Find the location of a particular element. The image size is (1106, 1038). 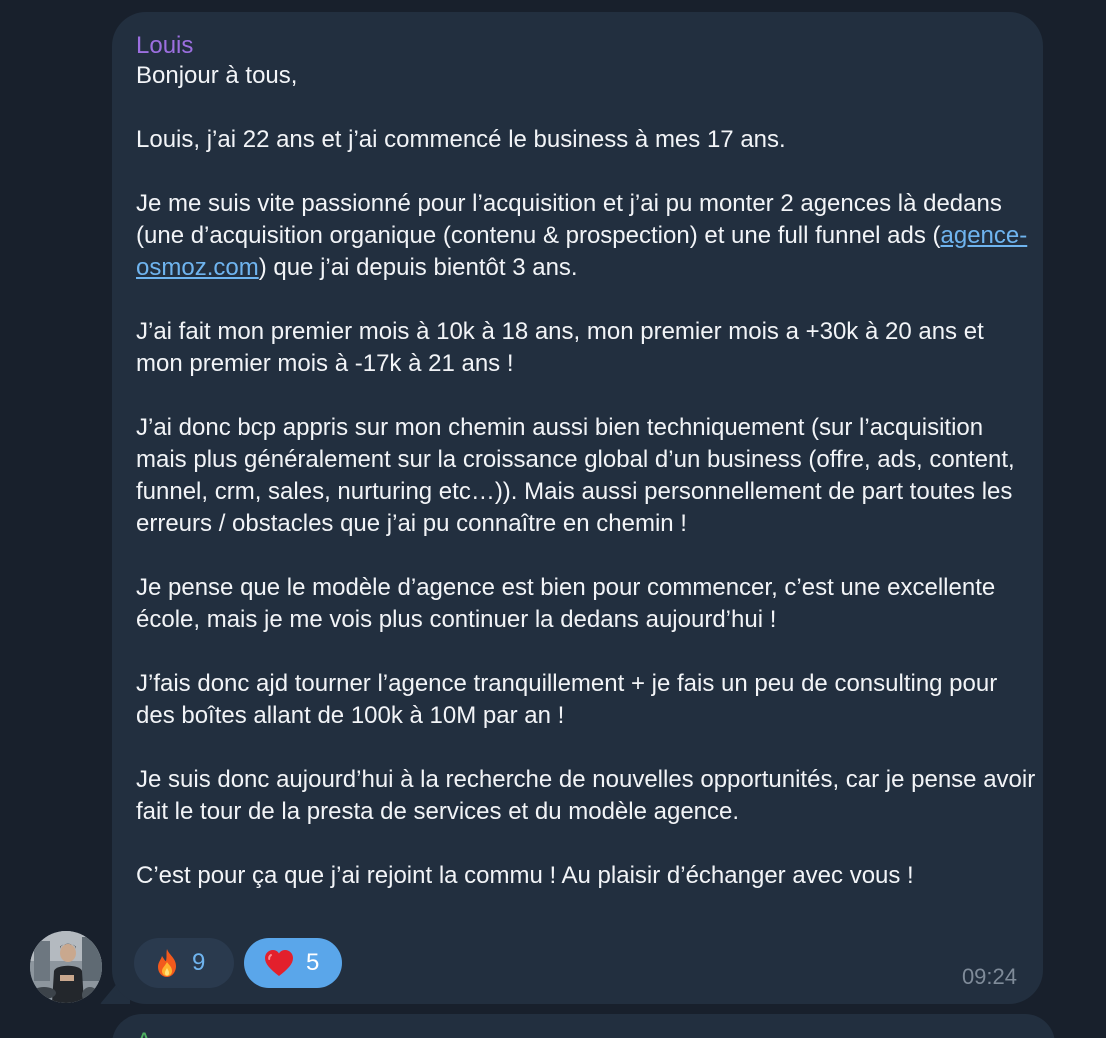

avatar is located at coordinates (66, 967).